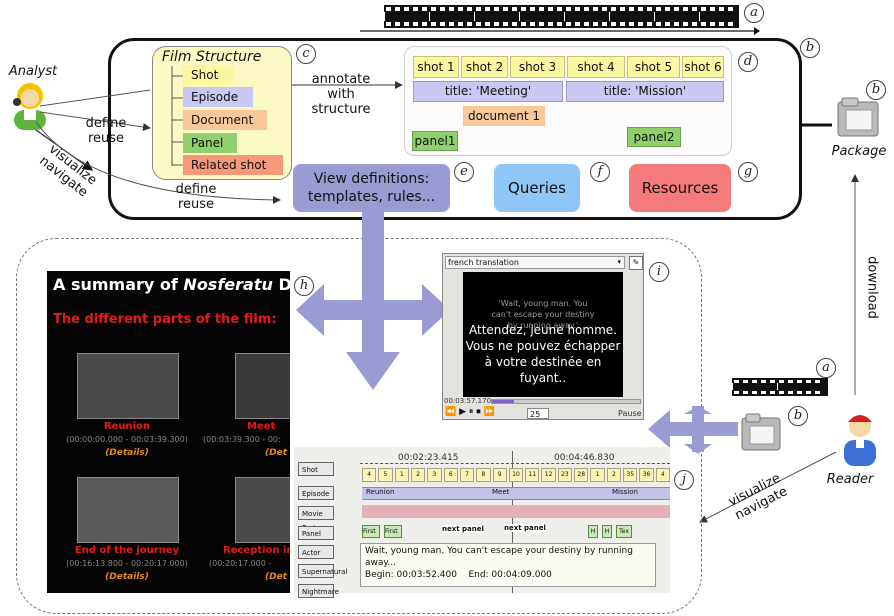 Image resolution: width=894 pixels, height=616 pixels. I want to click on panel-cell-2: First, so click(393, 531).